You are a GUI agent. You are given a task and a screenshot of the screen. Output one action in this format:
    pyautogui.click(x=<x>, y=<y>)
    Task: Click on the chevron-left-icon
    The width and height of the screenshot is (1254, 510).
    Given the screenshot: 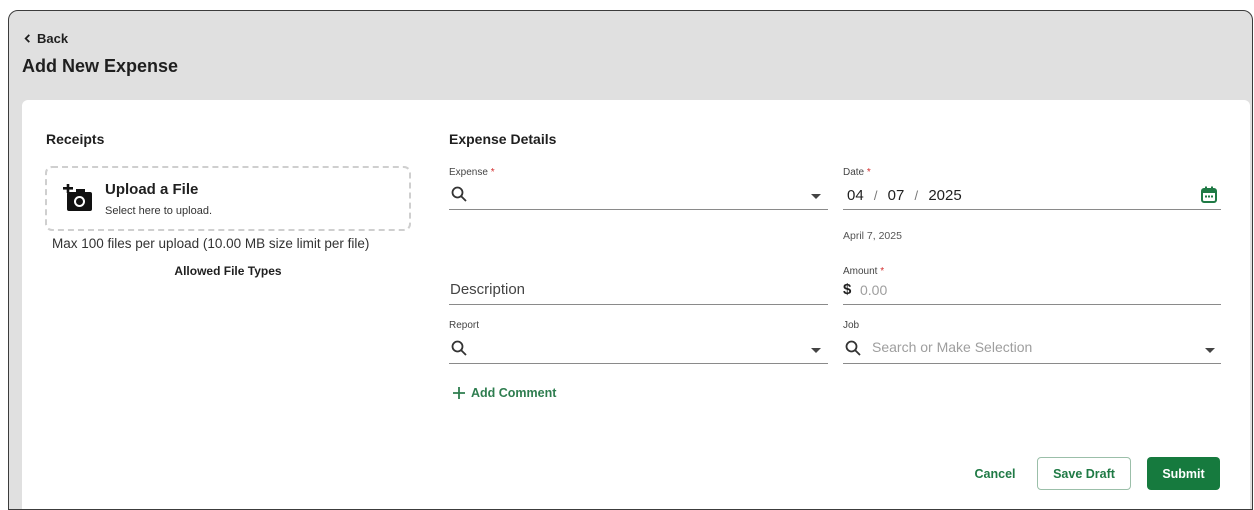 What is the action you would take?
    pyautogui.click(x=27, y=38)
    